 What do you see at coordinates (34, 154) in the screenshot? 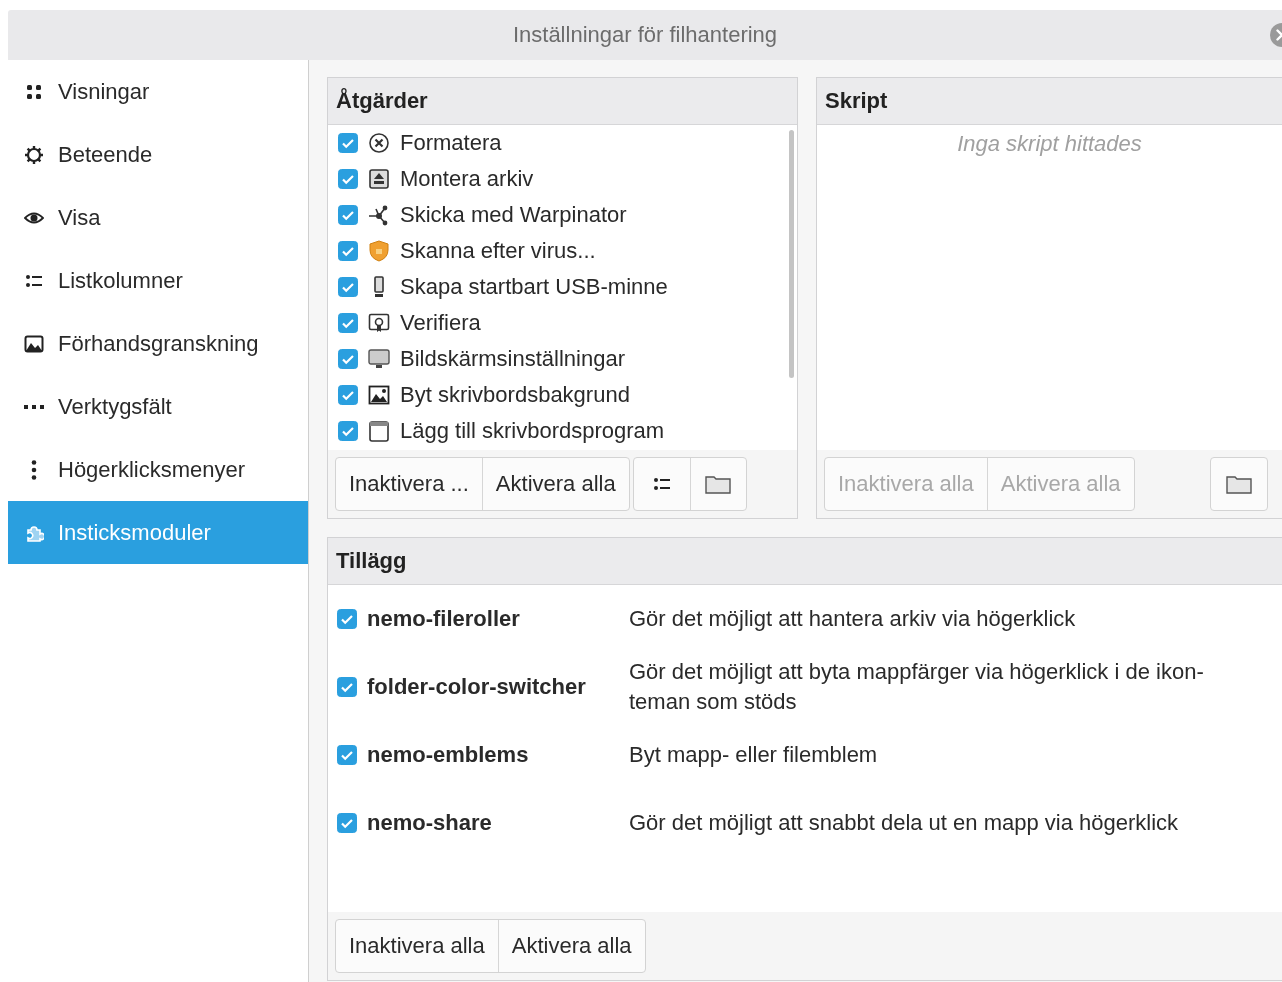
I see `gear-icon` at bounding box center [34, 154].